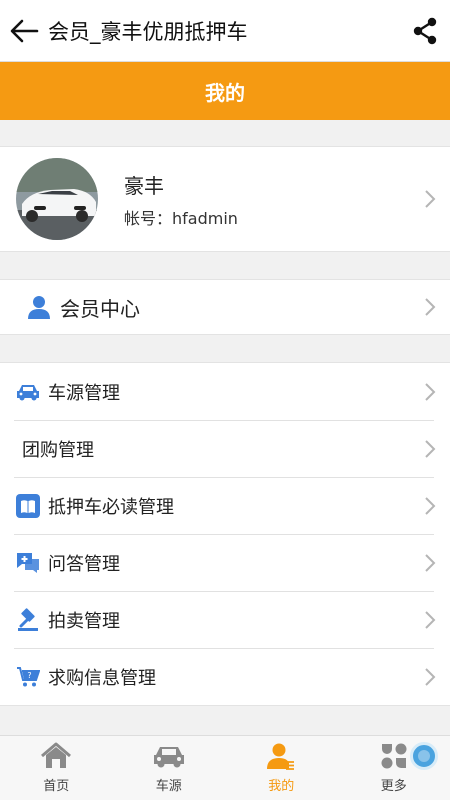 The width and height of the screenshot is (450, 800). I want to click on profile-account: 帐号：hfadmin, so click(181, 218).